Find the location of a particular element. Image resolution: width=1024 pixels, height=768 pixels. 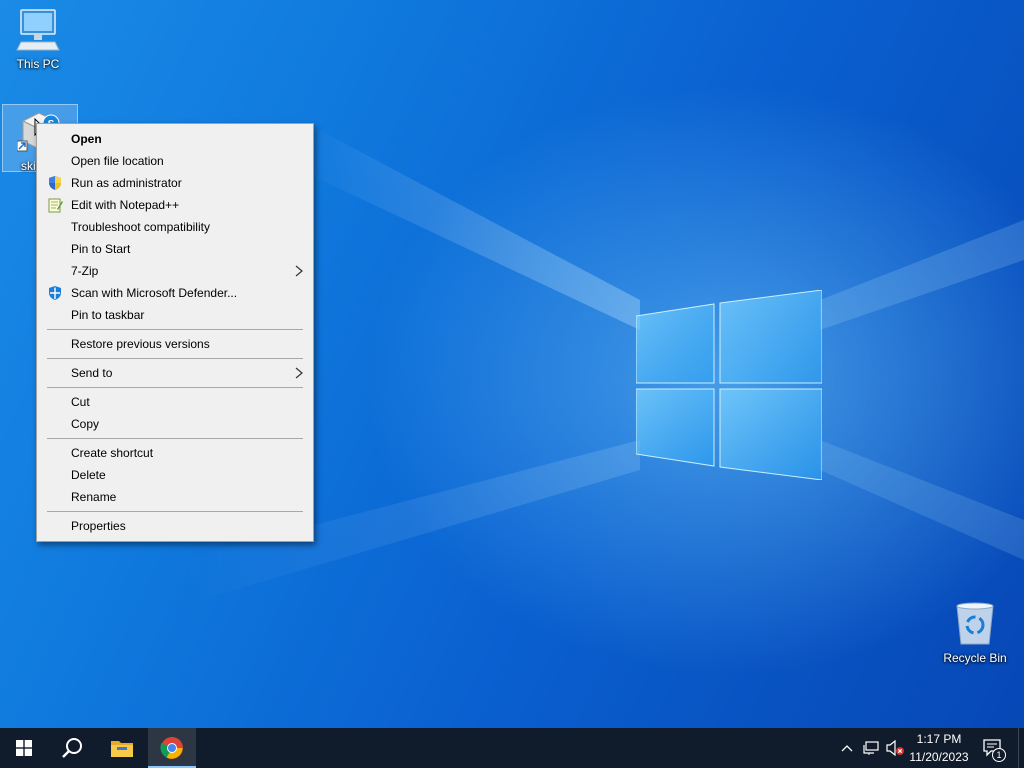

menu-item-troubleshoot-compatibility: Troubleshoot compatibility is located at coordinates (175, 227).